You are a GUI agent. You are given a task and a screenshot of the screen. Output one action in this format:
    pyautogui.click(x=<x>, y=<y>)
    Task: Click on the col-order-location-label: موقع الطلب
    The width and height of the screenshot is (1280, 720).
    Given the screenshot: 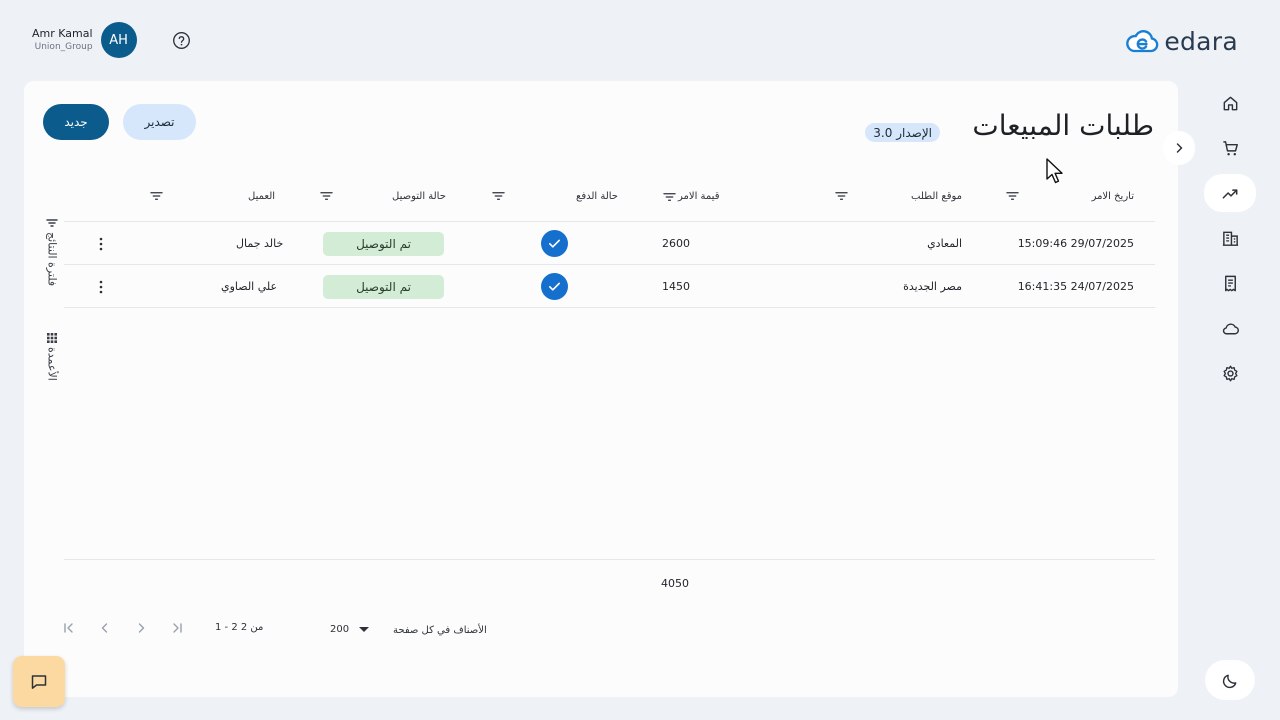 What is the action you would take?
    pyautogui.click(x=936, y=196)
    